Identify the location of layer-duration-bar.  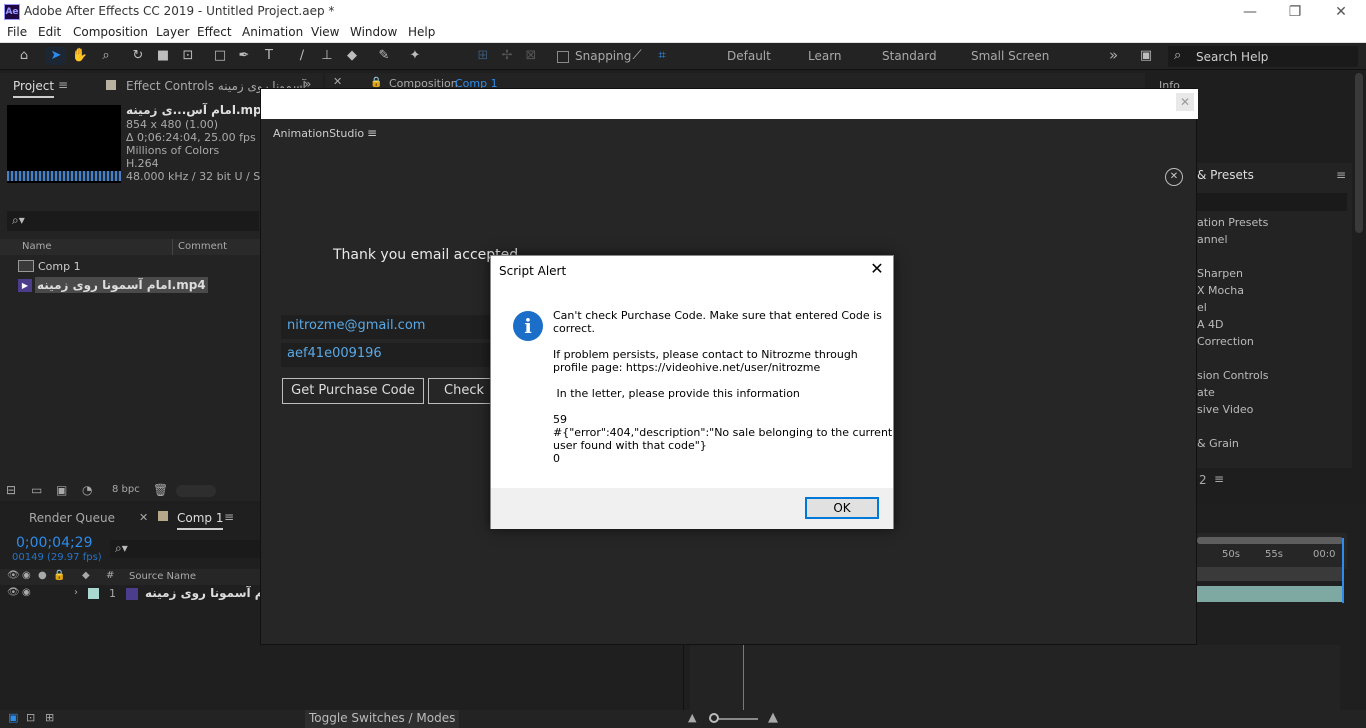
(1270, 594).